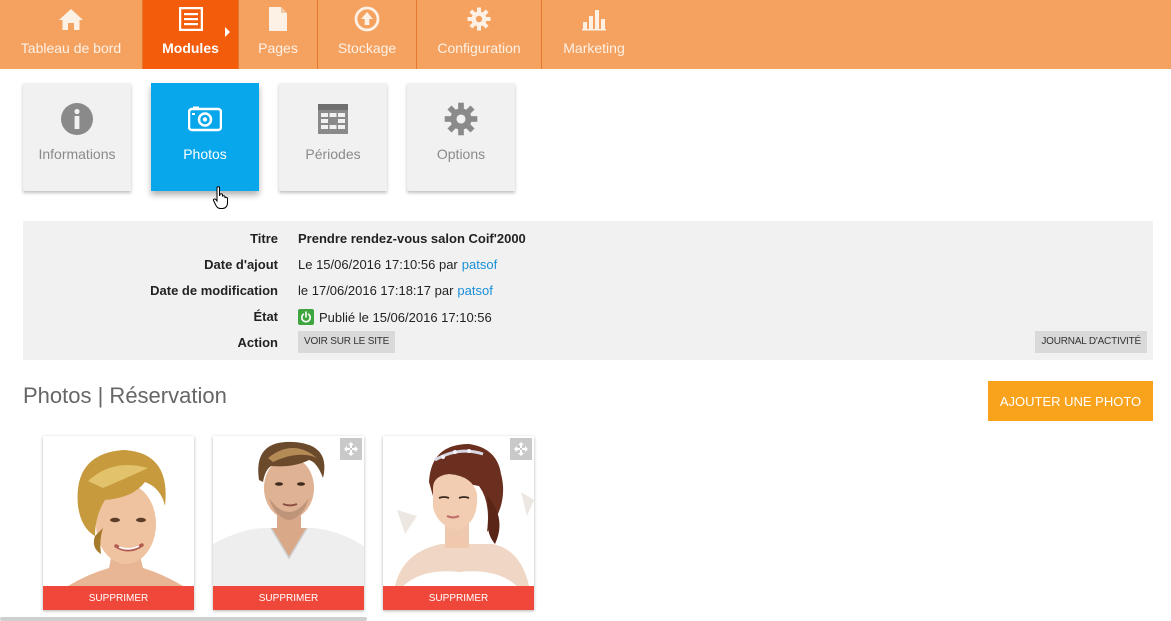 The height and width of the screenshot is (621, 1171). I want to click on tab-label: Périodes, so click(333, 154).